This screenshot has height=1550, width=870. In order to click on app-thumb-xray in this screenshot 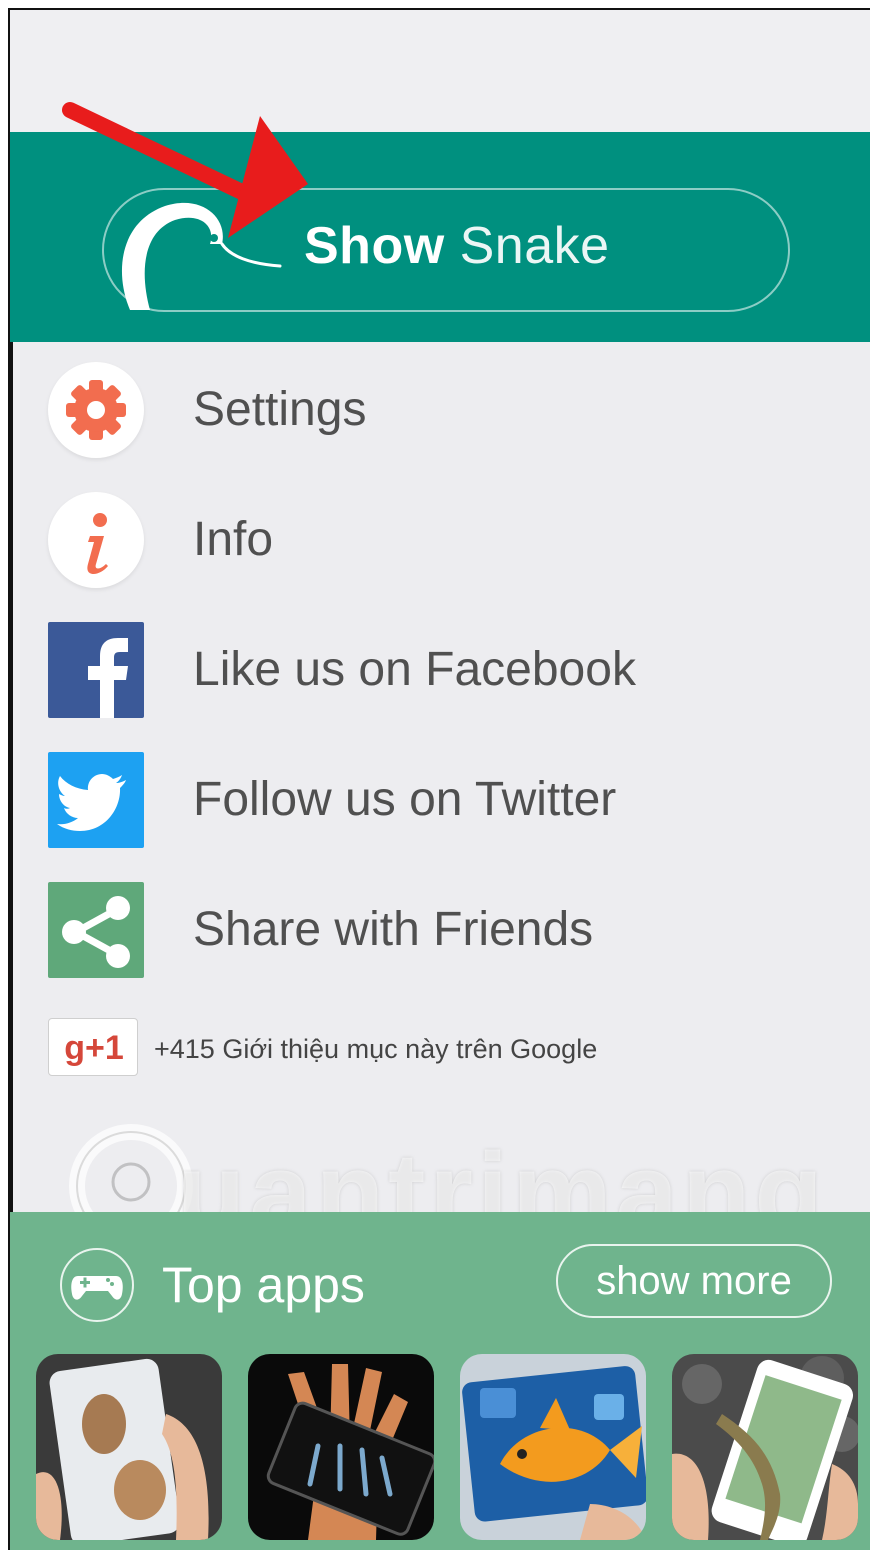, I will do `click(341, 1447)`.